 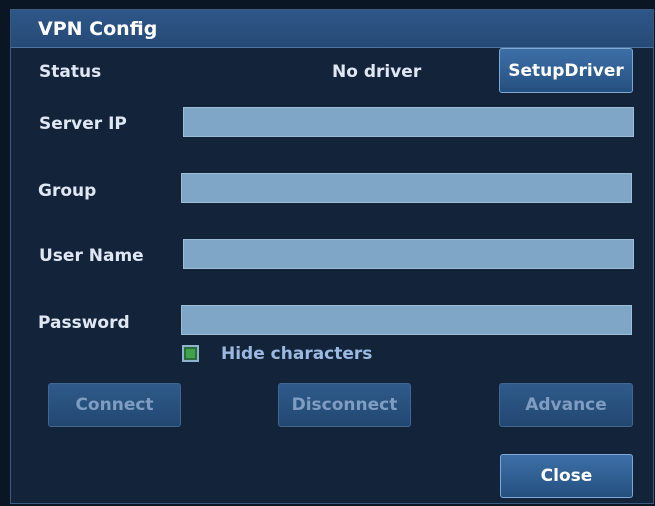 I want to click on disconnect-button: Disconnect, so click(x=344, y=405).